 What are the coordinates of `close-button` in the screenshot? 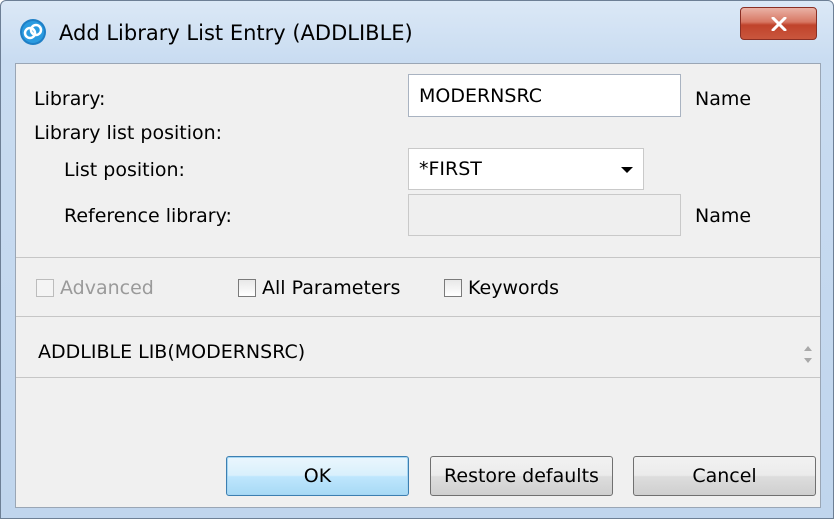 It's located at (778, 23).